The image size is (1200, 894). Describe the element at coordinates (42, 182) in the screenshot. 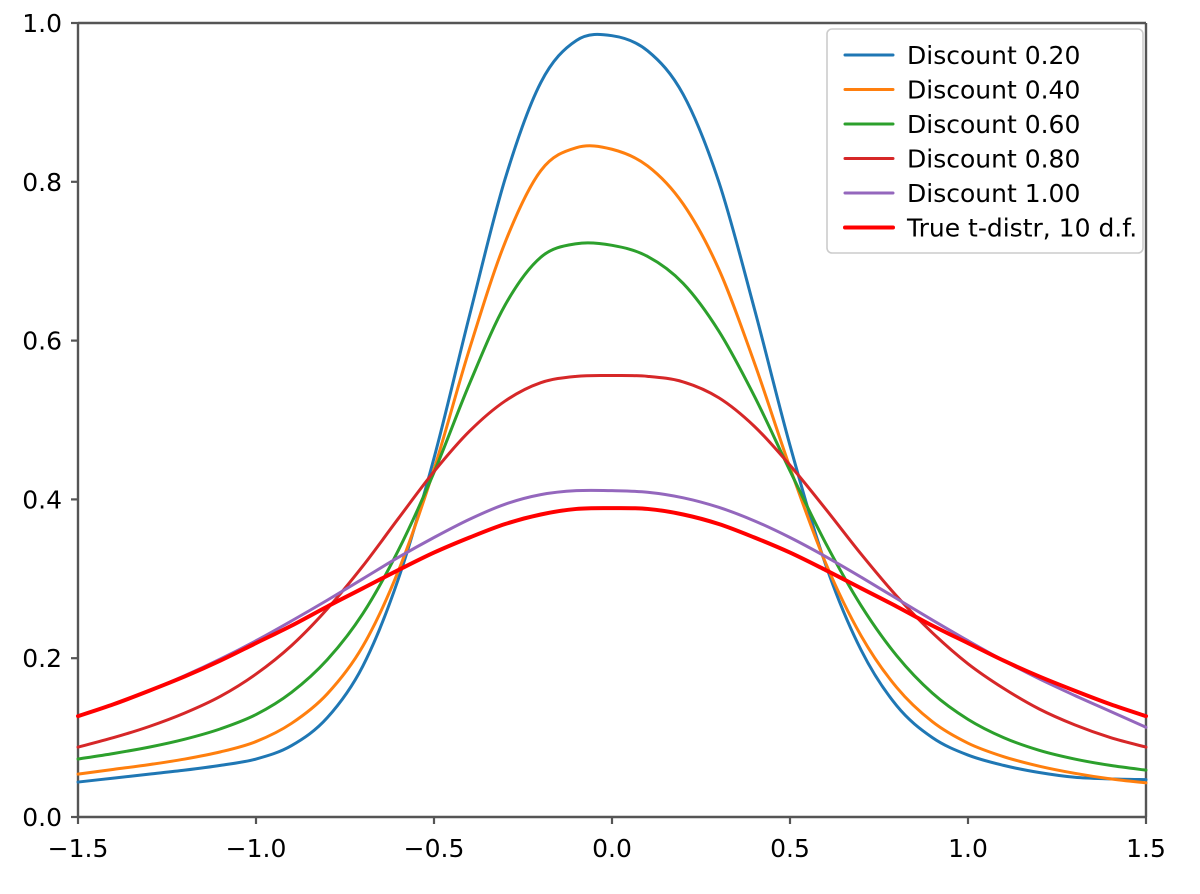

I see `y-tick-label: 0.8` at that location.